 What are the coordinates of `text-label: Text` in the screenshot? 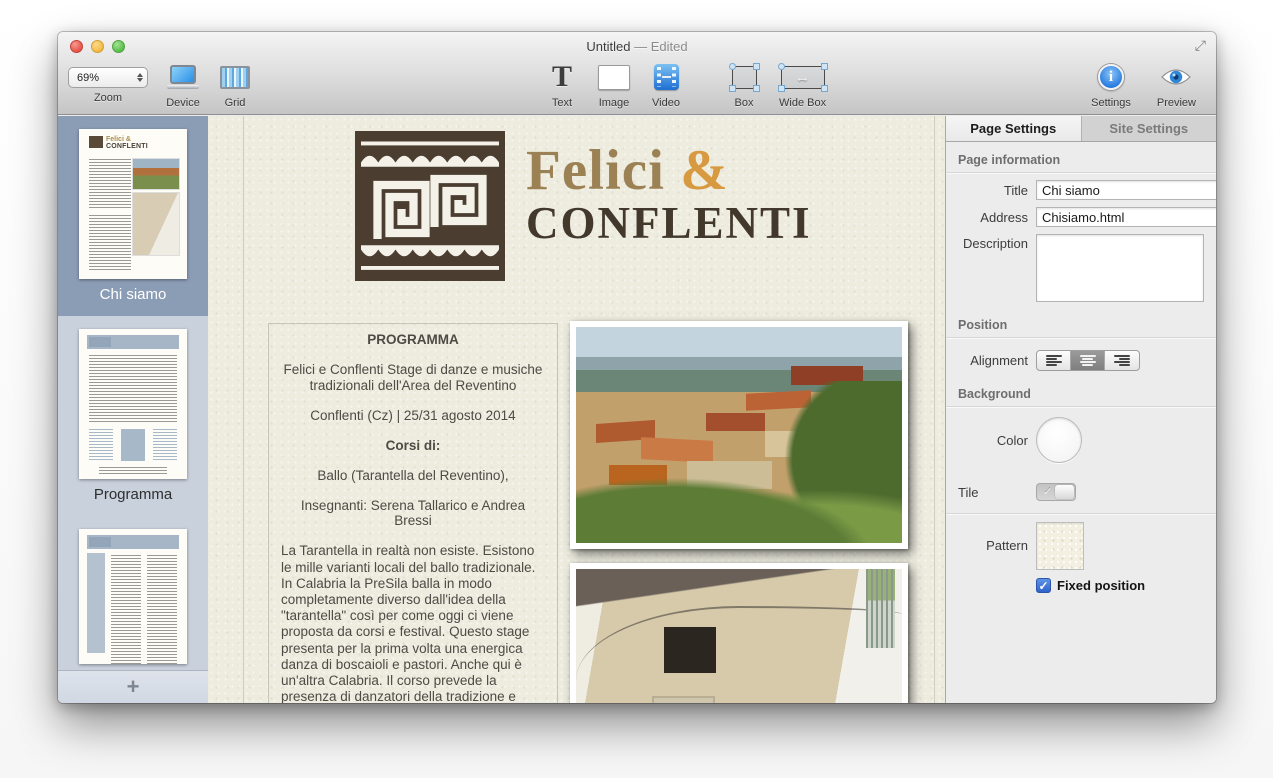 It's located at (562, 103).